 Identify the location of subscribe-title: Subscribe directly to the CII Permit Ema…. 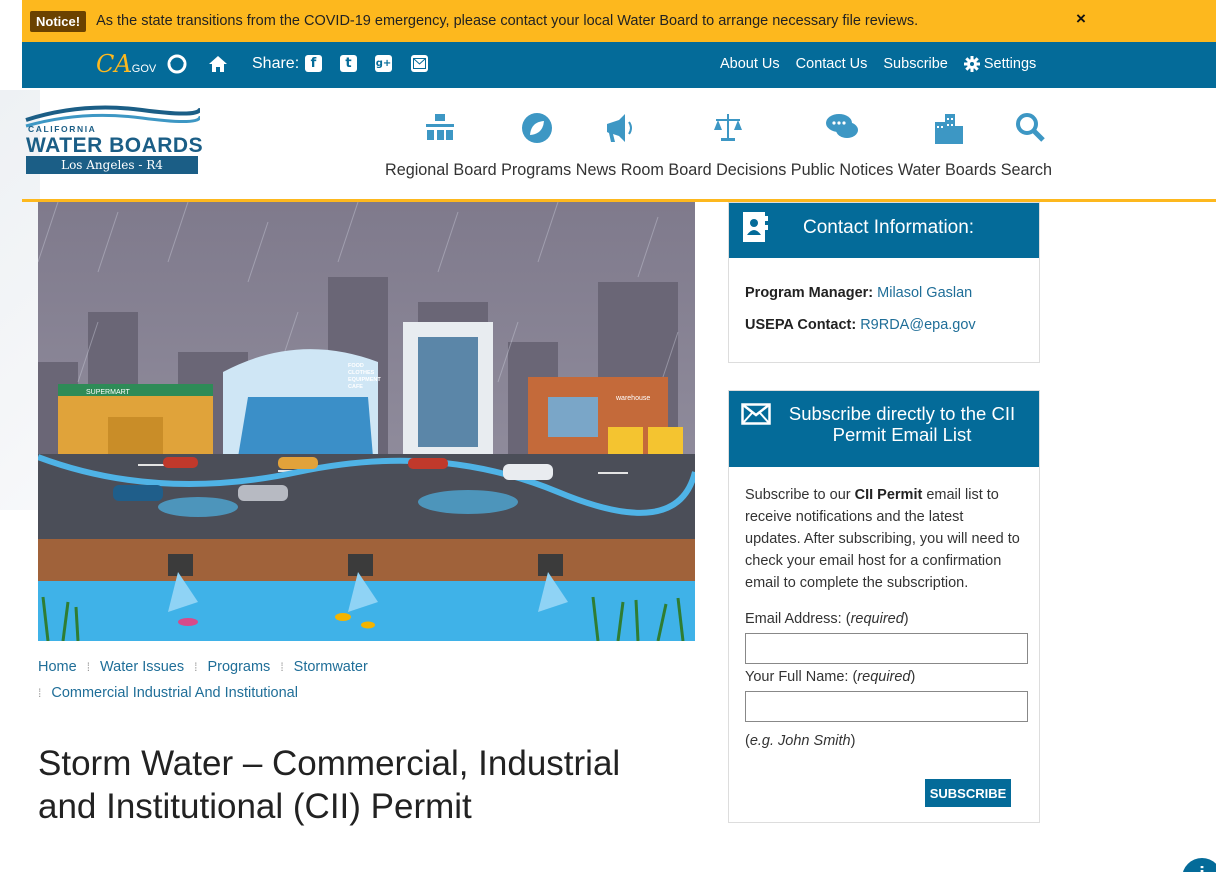
(902, 424).